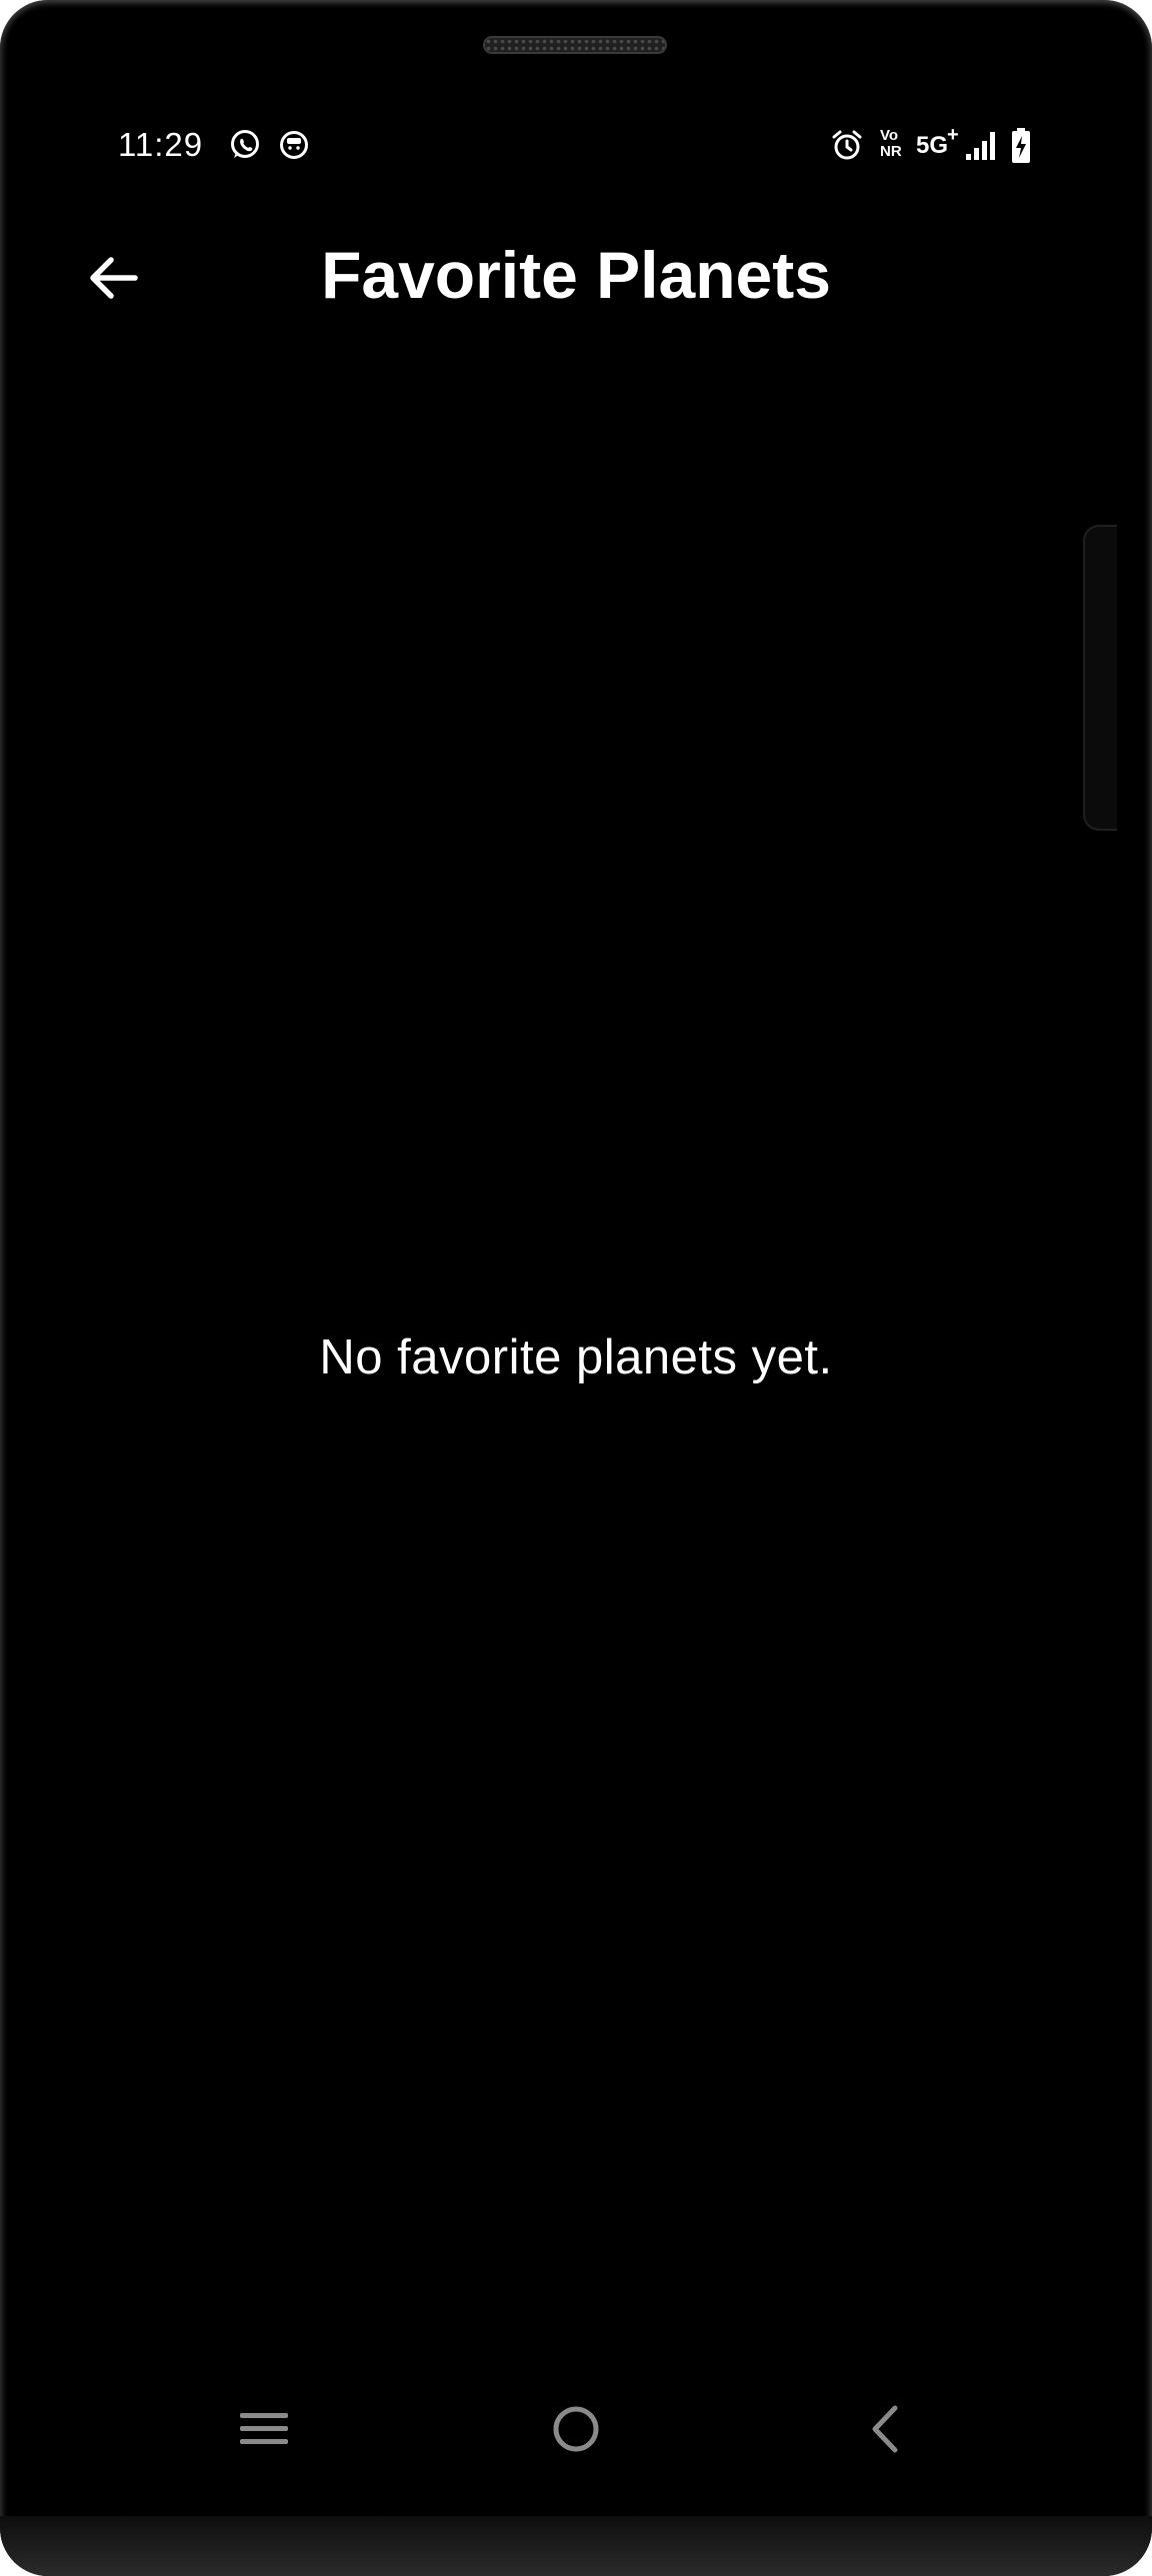  I want to click on whatsapp-icon, so click(245, 145).